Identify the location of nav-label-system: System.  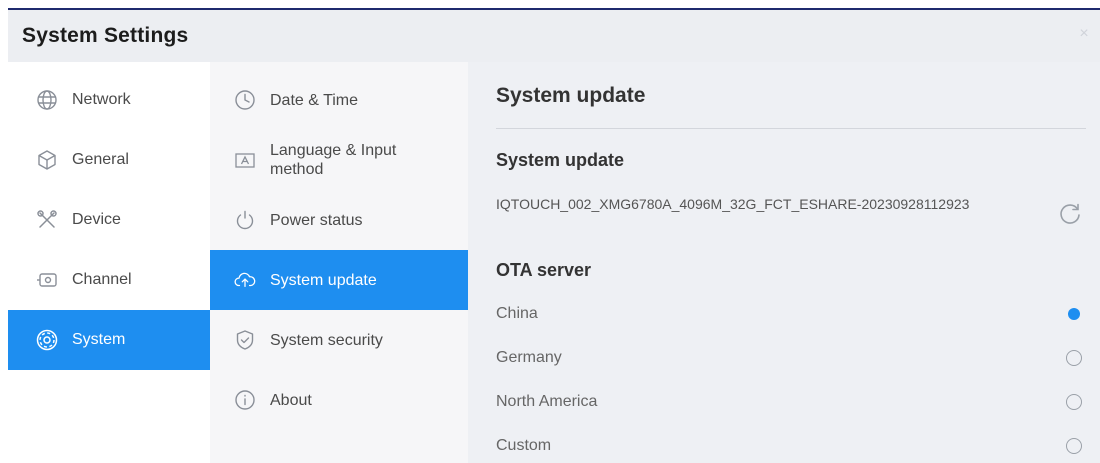
(99, 339).